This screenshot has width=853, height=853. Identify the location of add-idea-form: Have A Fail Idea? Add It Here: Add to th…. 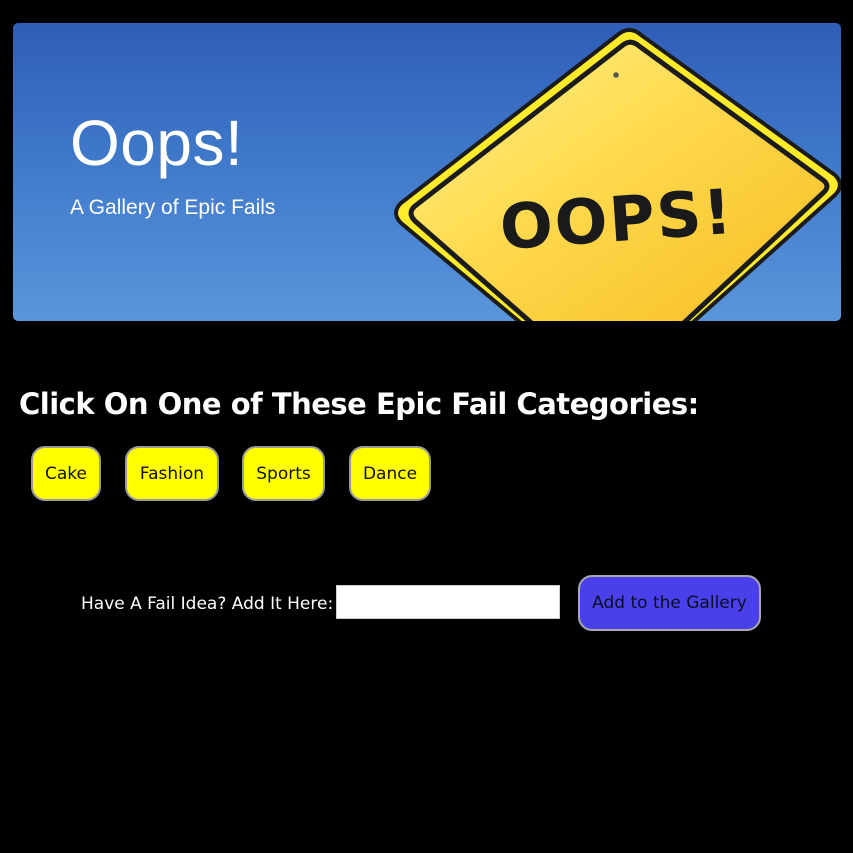
(426, 603).